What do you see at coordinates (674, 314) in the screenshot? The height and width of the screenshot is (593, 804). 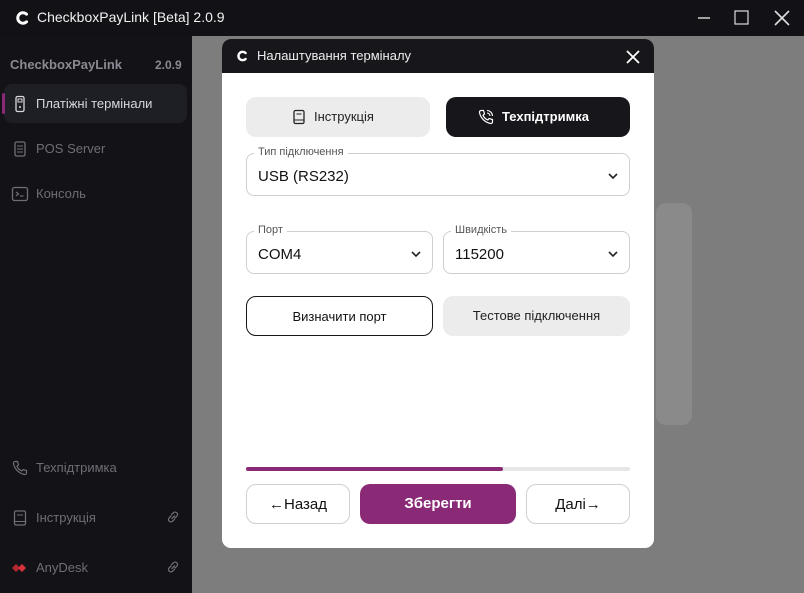 I see `background-panel` at bounding box center [674, 314].